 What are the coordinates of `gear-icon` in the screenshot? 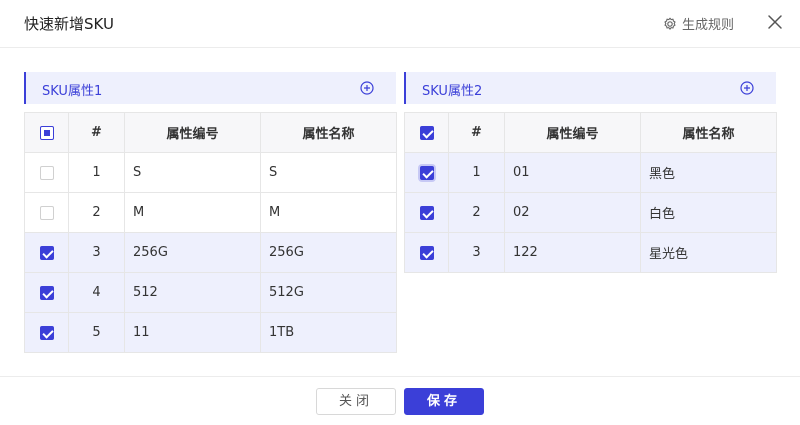 It's located at (670, 23).